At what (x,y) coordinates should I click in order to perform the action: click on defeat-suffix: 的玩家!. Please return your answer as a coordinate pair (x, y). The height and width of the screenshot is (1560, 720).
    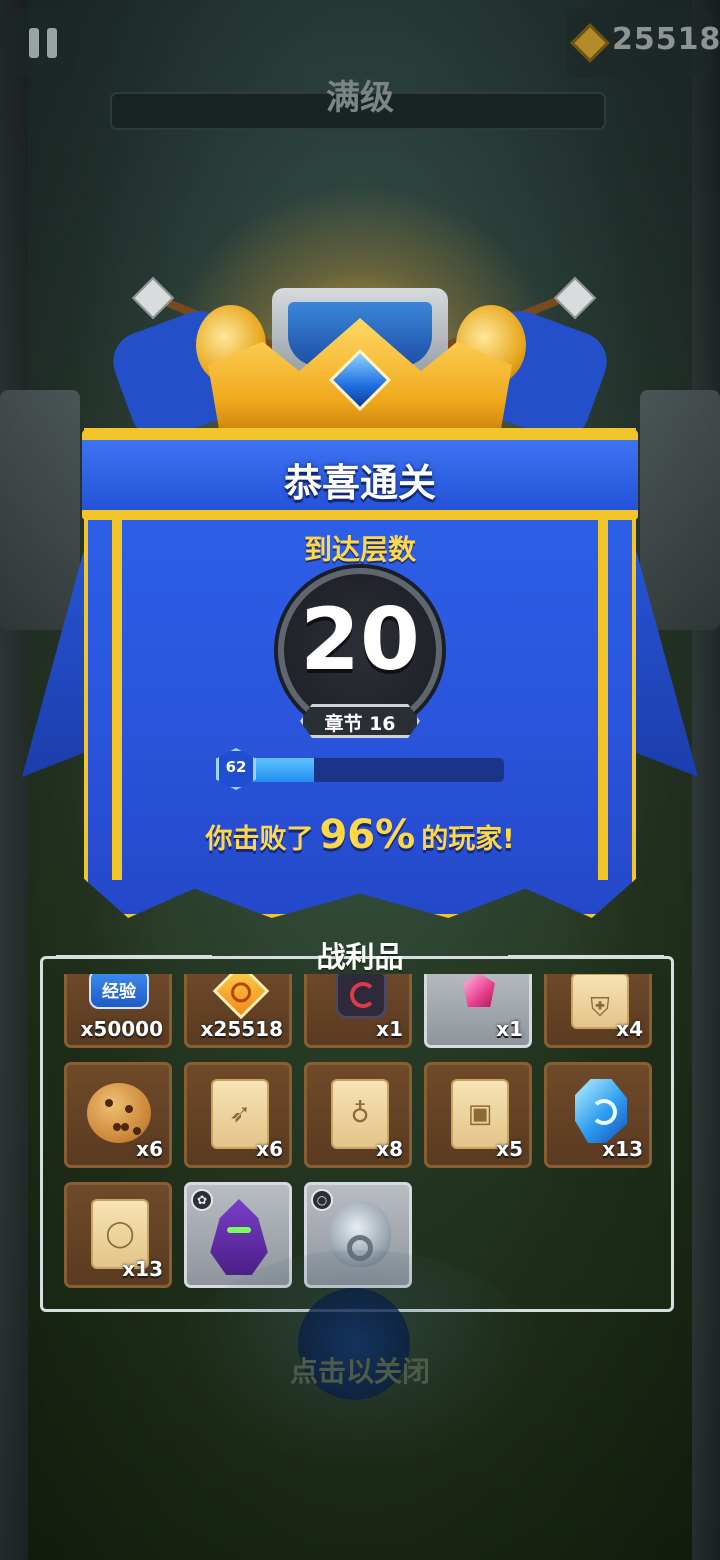
    Looking at the image, I should click on (468, 839).